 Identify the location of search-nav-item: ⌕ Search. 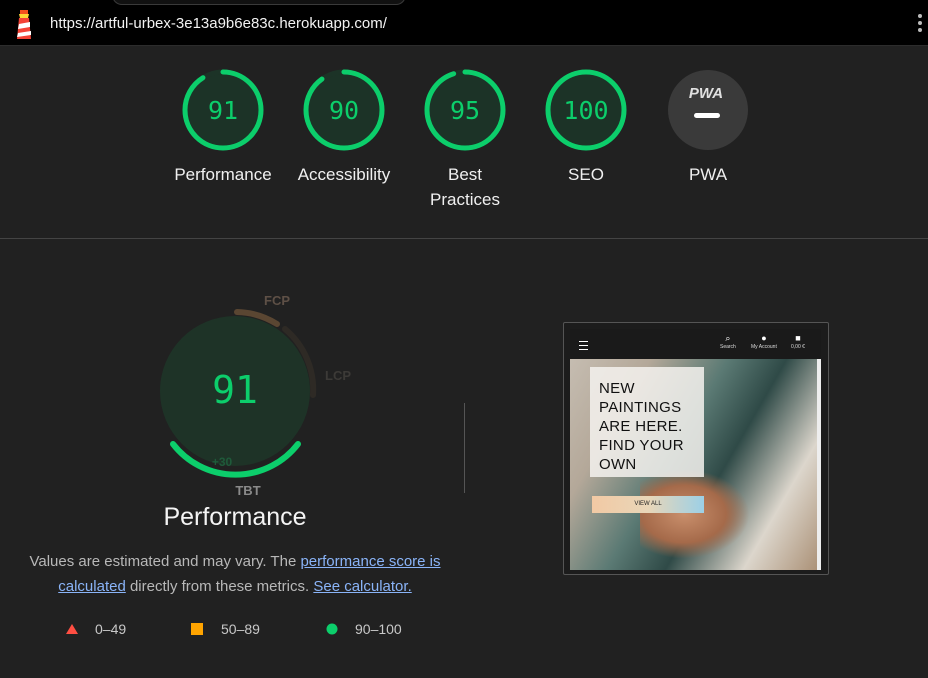
(728, 341).